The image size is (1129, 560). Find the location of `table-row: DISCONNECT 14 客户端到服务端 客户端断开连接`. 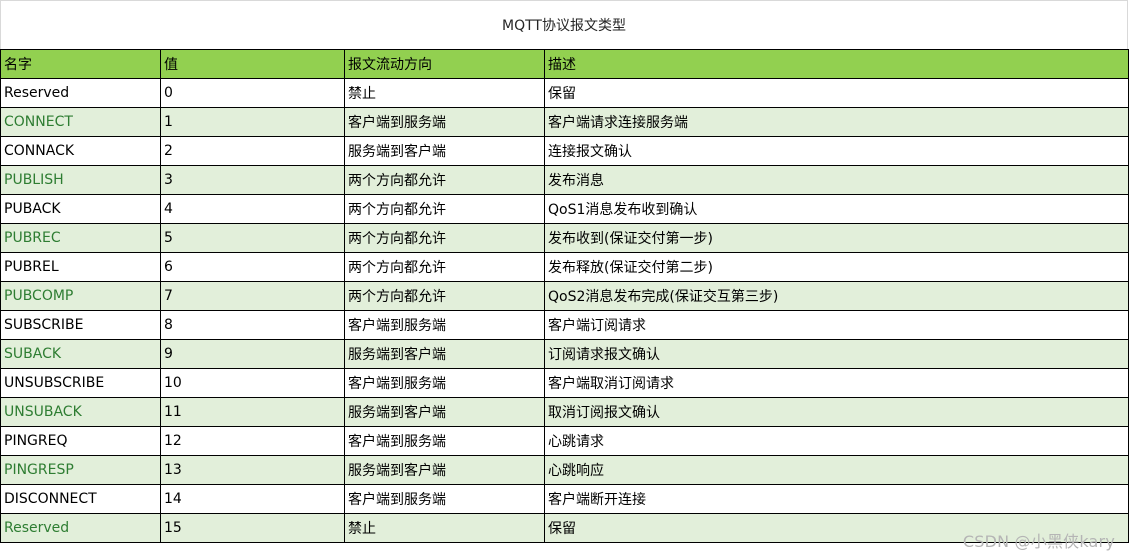

table-row: DISCONNECT 14 客户端到服务端 客户端断开连接 is located at coordinates (564, 499).